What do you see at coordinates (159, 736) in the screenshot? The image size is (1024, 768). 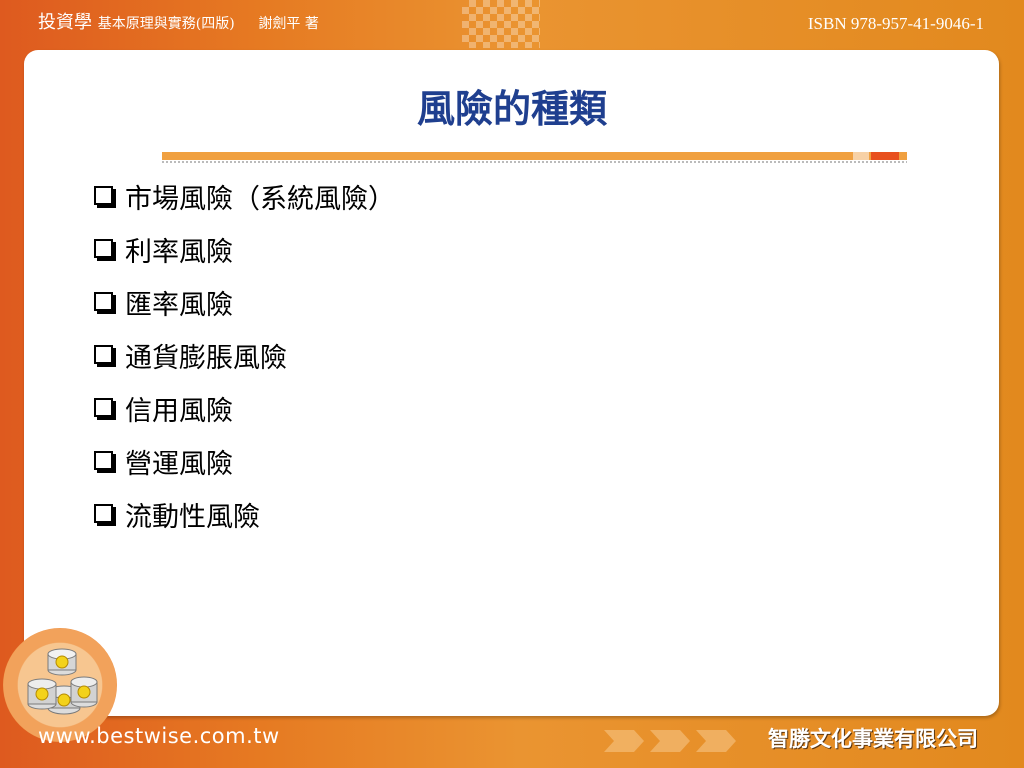 I see `website-url: www.bestwise.com.tw` at bounding box center [159, 736].